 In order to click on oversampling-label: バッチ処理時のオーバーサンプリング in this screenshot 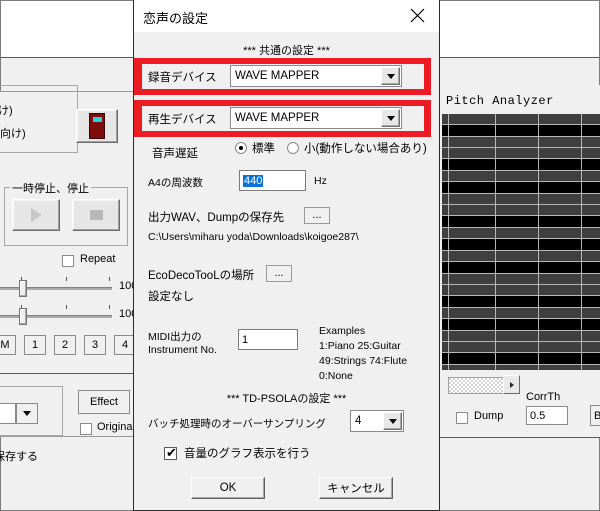, I will do `click(237, 424)`.